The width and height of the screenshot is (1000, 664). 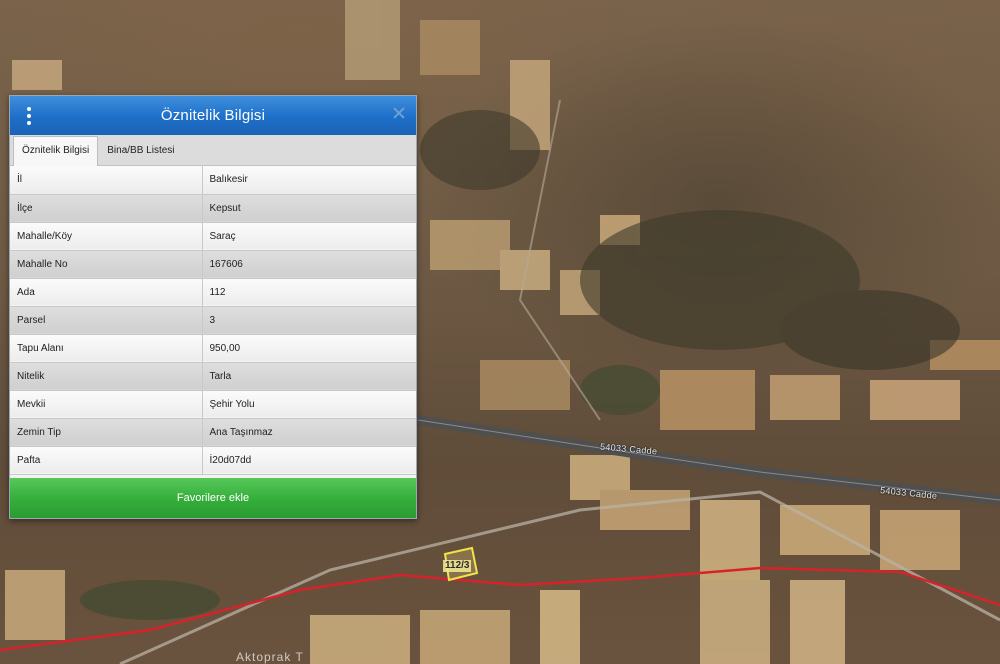 What do you see at coordinates (213, 150) in the screenshot?
I see `panel-tabs: Öznitelik Bilgisi Bina/BB Listesi` at bounding box center [213, 150].